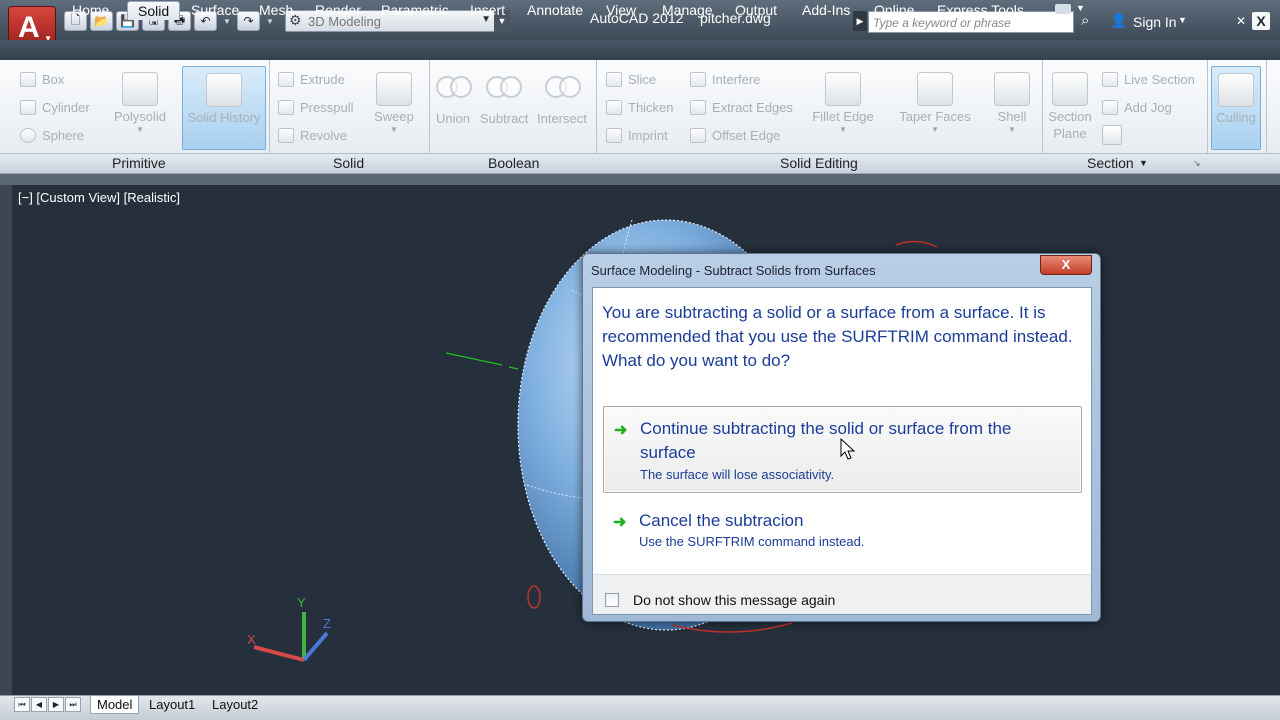  Describe the element at coordinates (224, 108) in the screenshot. I see `solid-history-button: Solid History` at that location.